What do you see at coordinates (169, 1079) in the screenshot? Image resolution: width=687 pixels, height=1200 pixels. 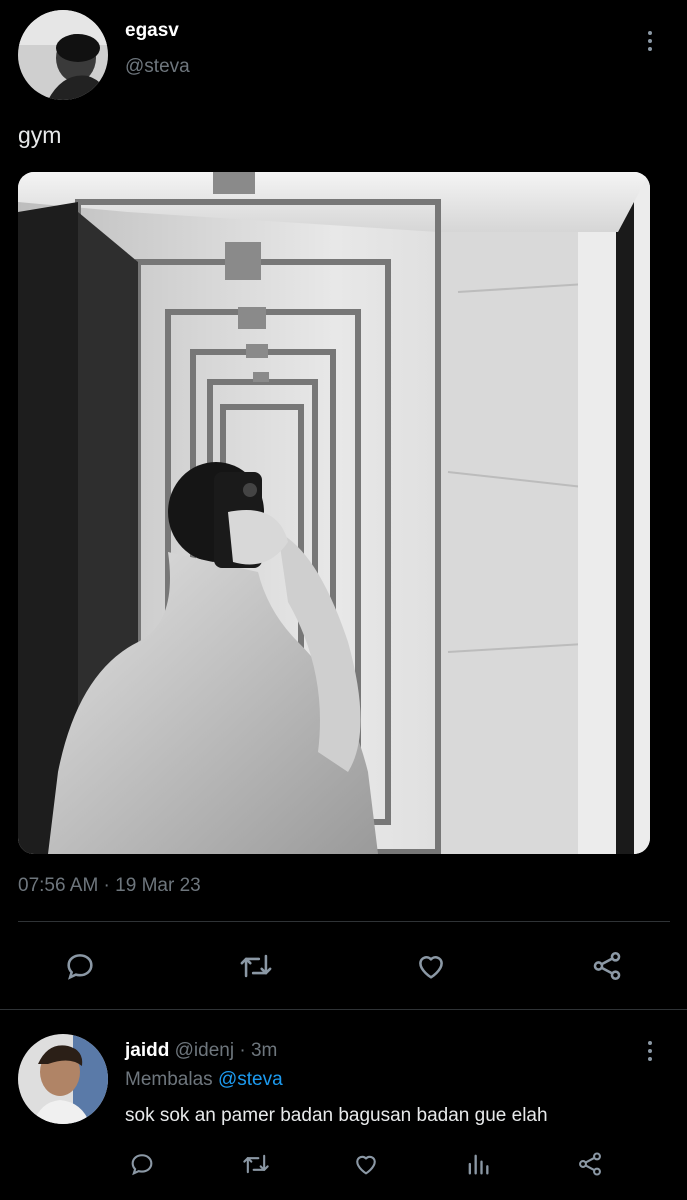 I see `replying-to-label: Membalas` at bounding box center [169, 1079].